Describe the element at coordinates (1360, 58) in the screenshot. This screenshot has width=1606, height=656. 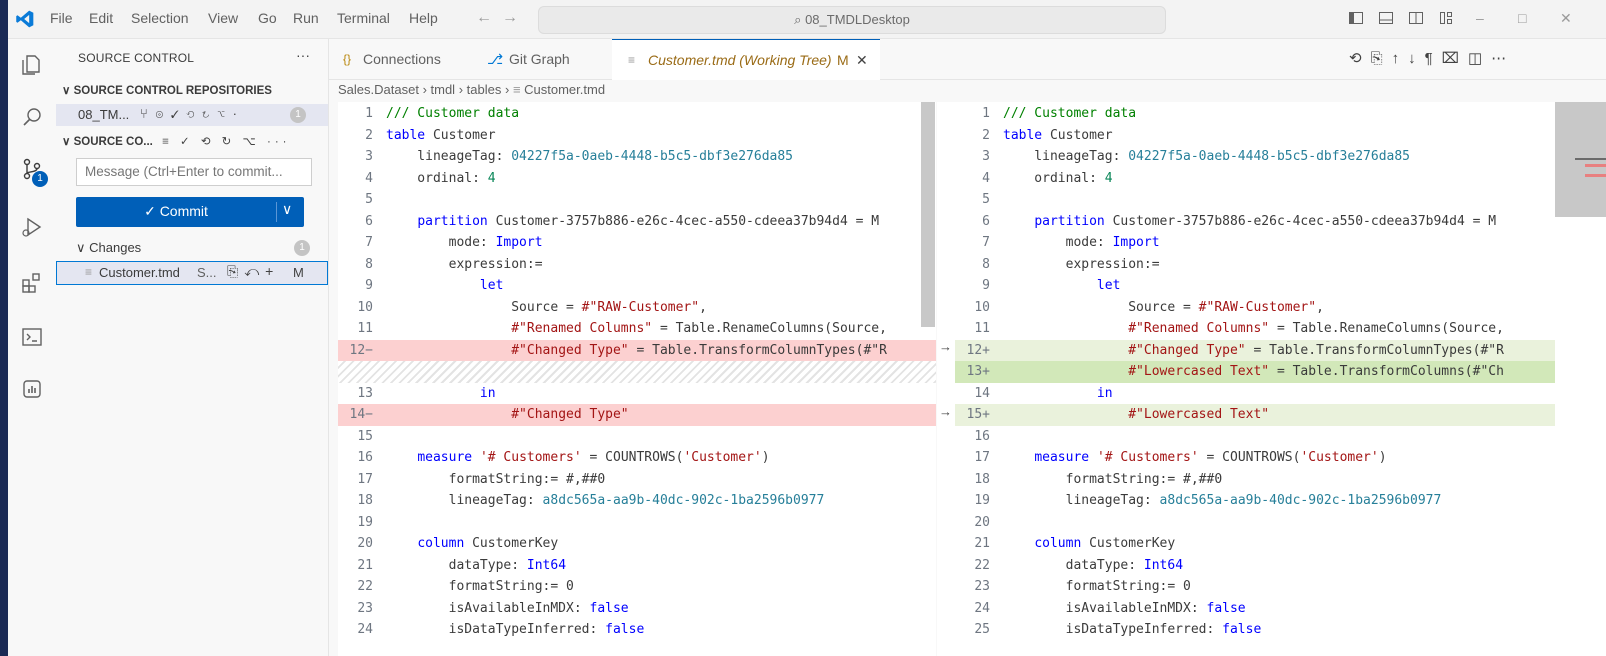
I see `timeline-icon: ⟲` at that location.